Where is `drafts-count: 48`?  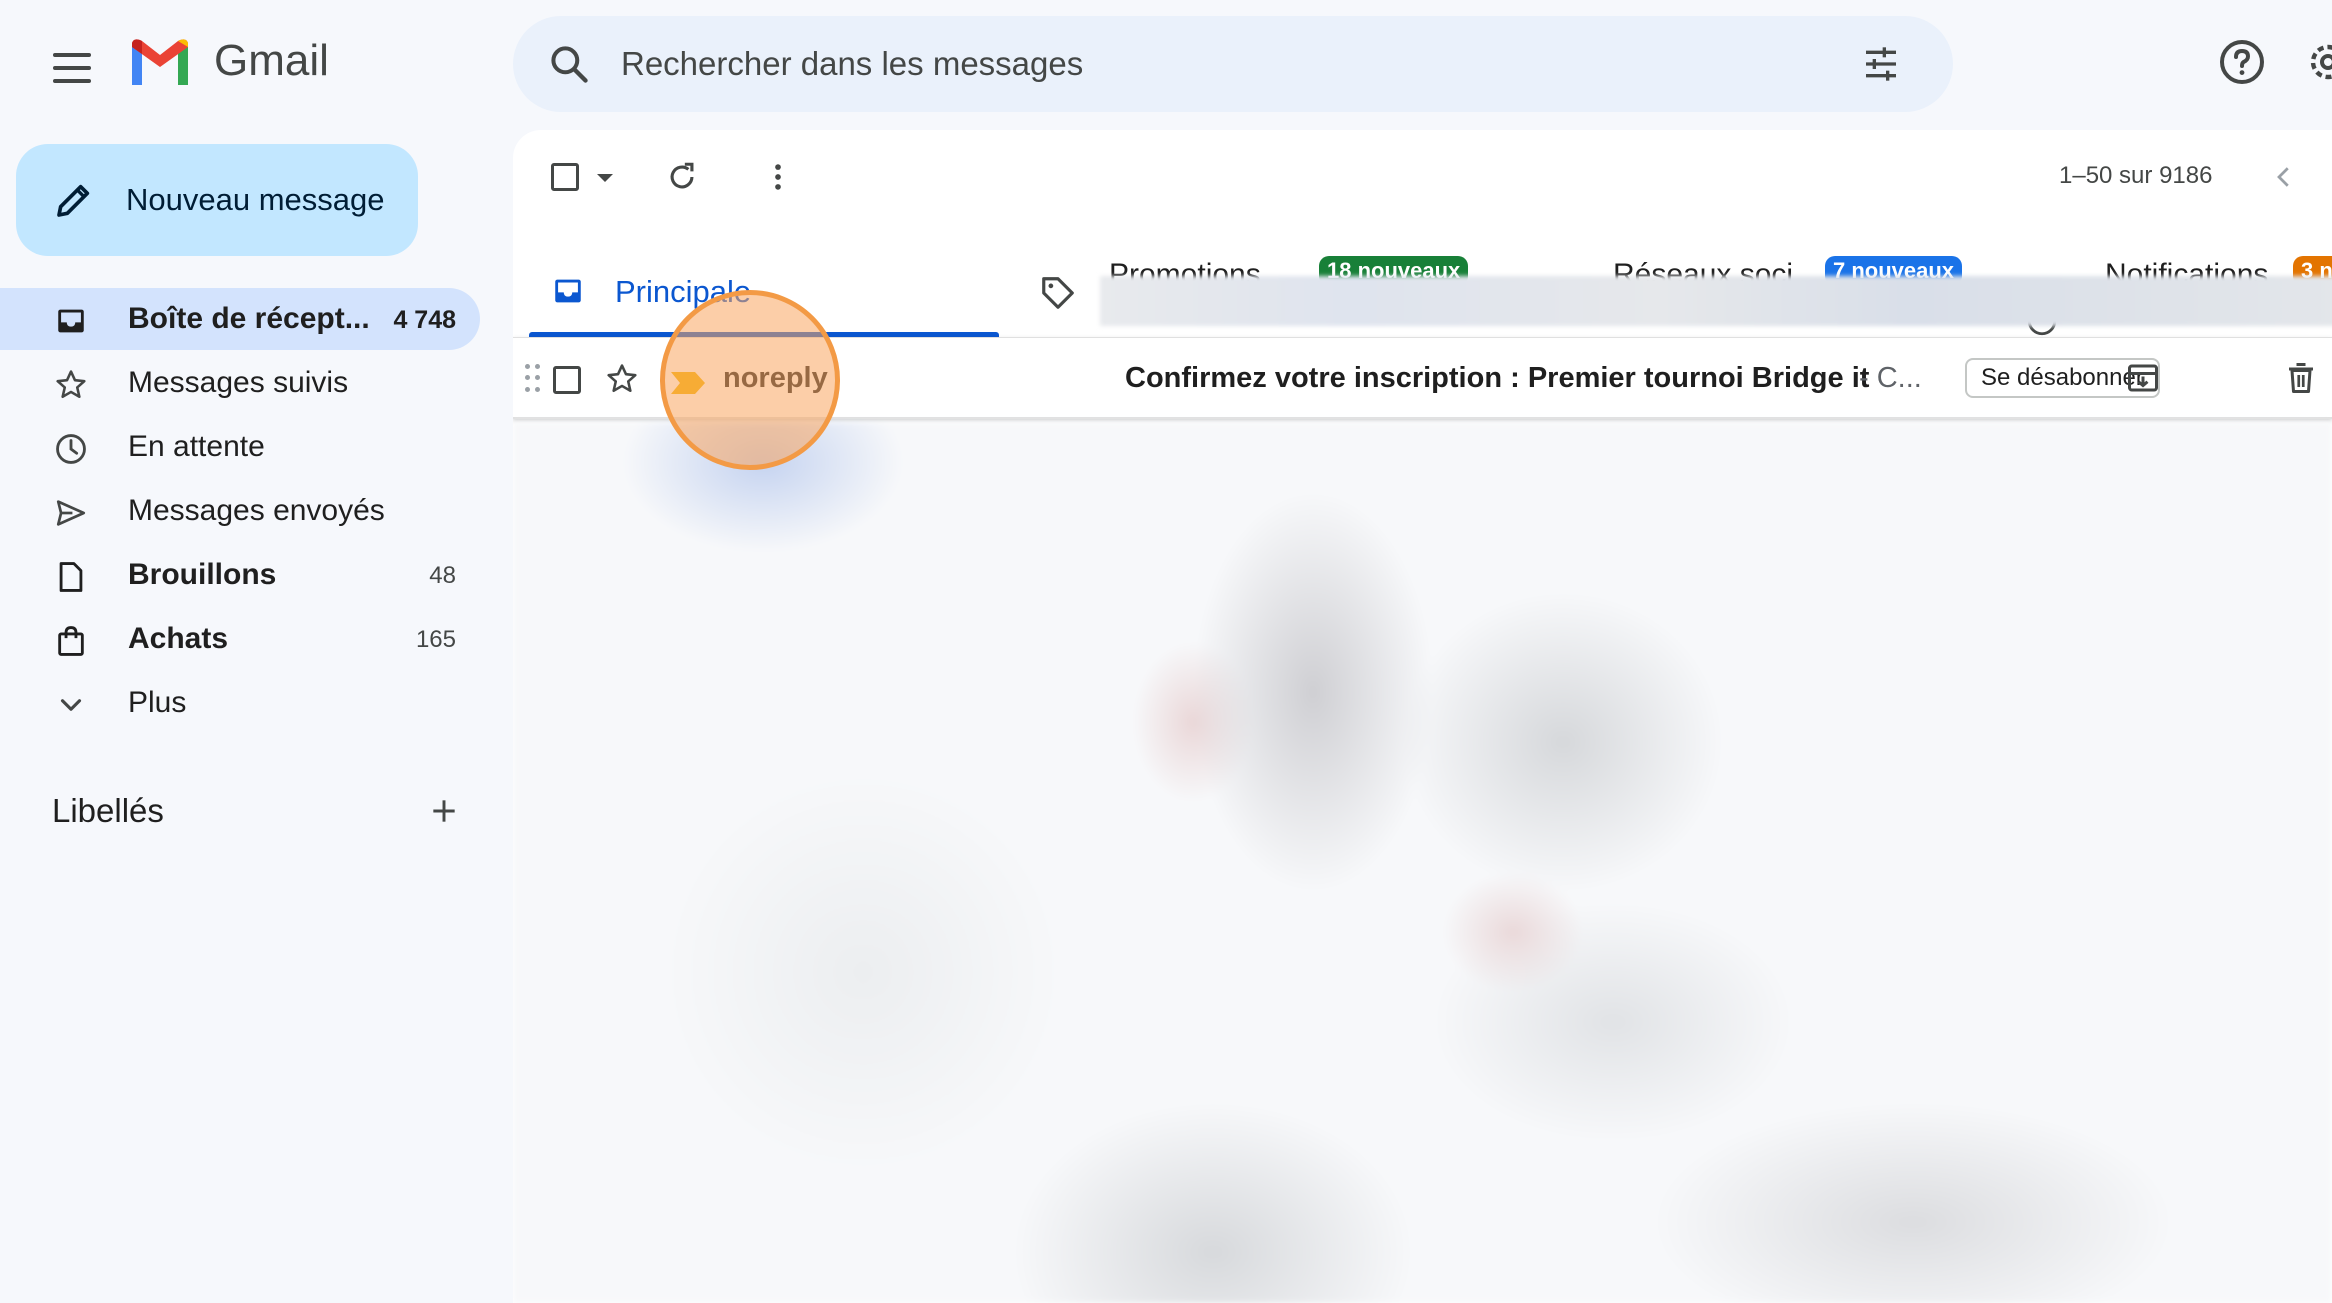 drafts-count: 48 is located at coordinates (442, 575).